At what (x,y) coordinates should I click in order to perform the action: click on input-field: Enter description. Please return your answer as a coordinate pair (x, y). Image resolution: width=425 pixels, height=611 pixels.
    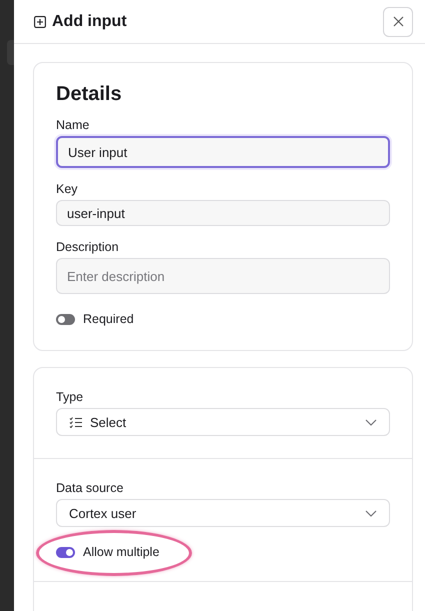
    Looking at the image, I should click on (223, 276).